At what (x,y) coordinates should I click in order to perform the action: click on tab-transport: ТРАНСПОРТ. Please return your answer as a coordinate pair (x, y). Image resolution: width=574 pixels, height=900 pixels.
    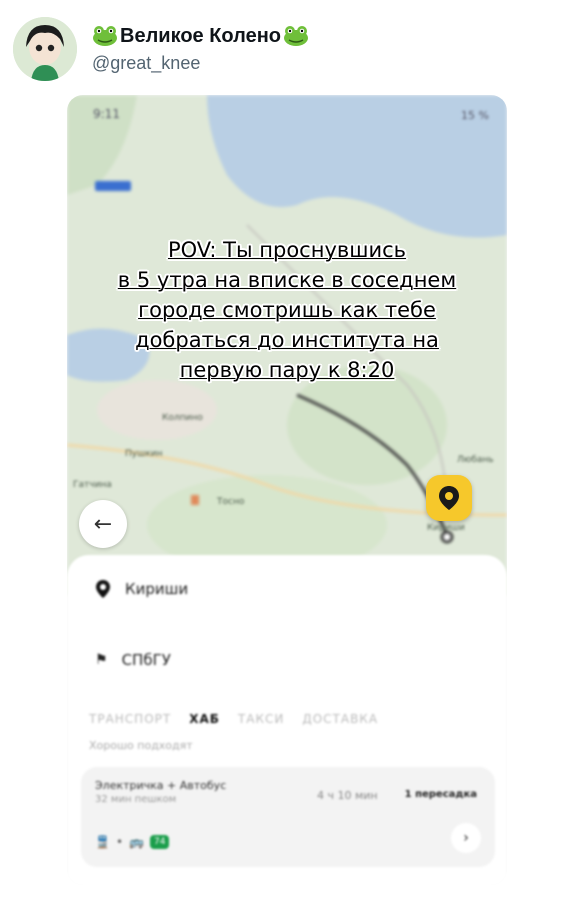
    Looking at the image, I should click on (130, 719).